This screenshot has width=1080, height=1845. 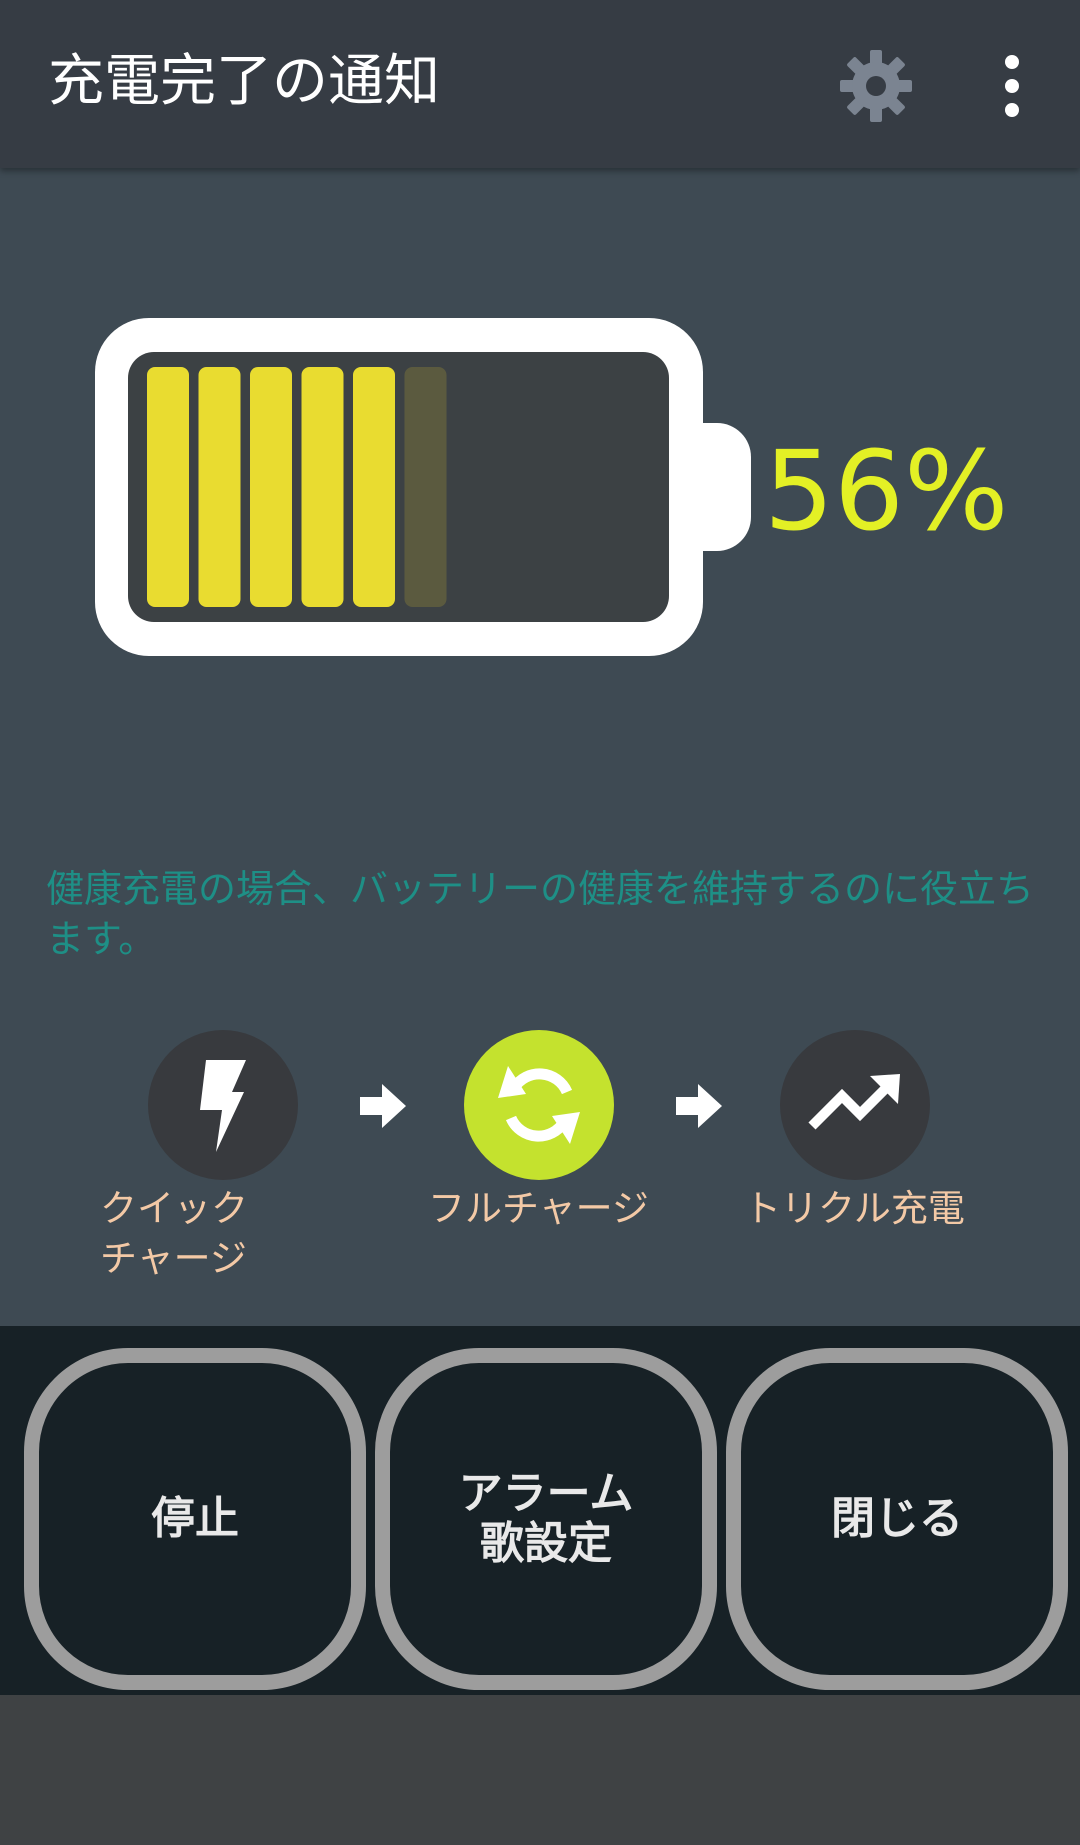 I want to click on lightning-icon, so click(x=223, y=1106).